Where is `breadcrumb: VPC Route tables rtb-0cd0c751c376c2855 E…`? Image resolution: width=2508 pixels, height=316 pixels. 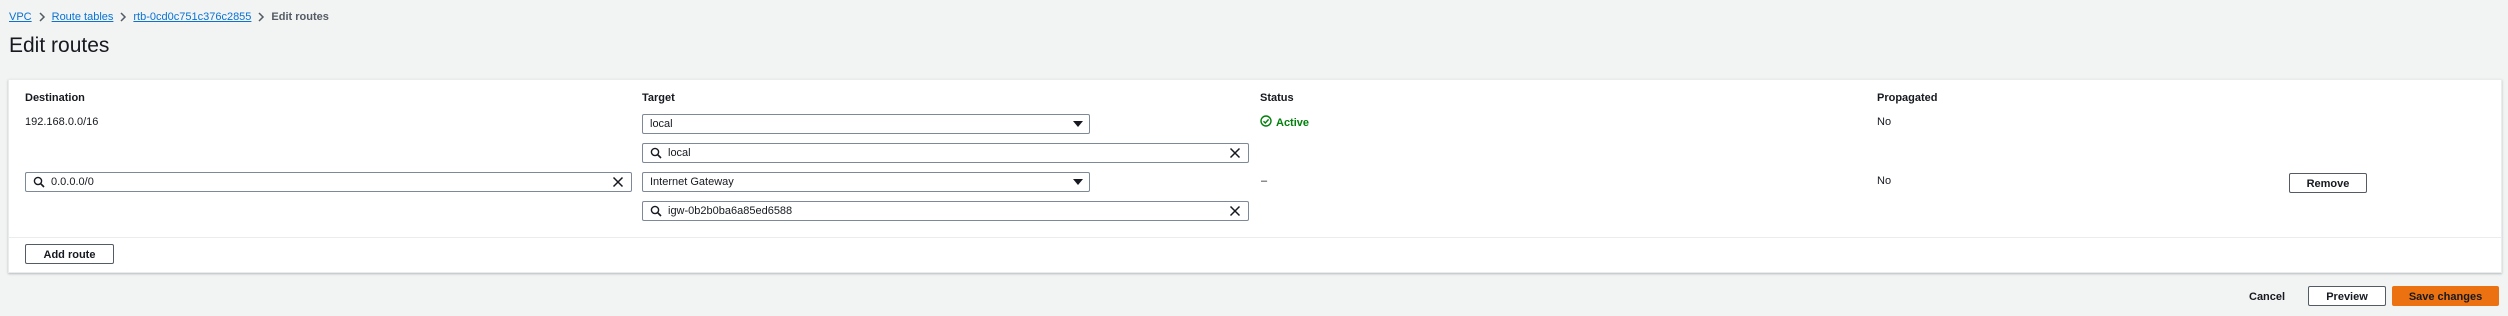
breadcrumb: VPC Route tables rtb-0cd0c751c376c2855 E… is located at coordinates (169, 17).